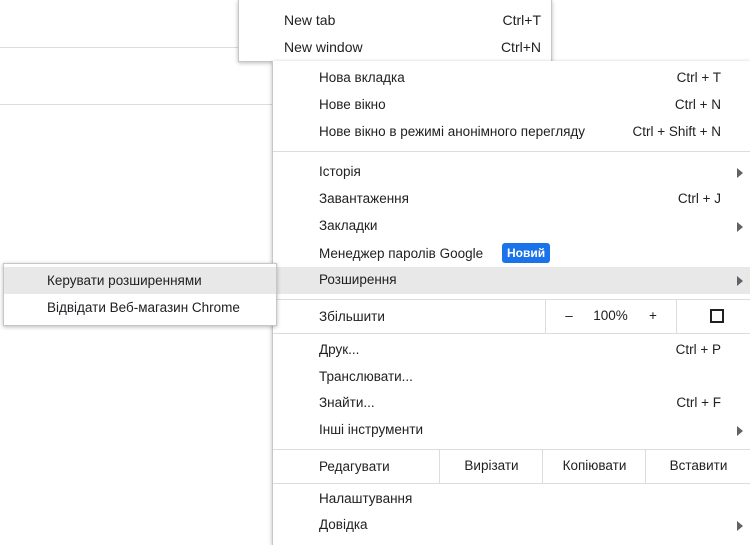 Image resolution: width=750 pixels, height=545 pixels. Describe the element at coordinates (352, 316) in the screenshot. I see `zoom-label: Збільшити` at that location.